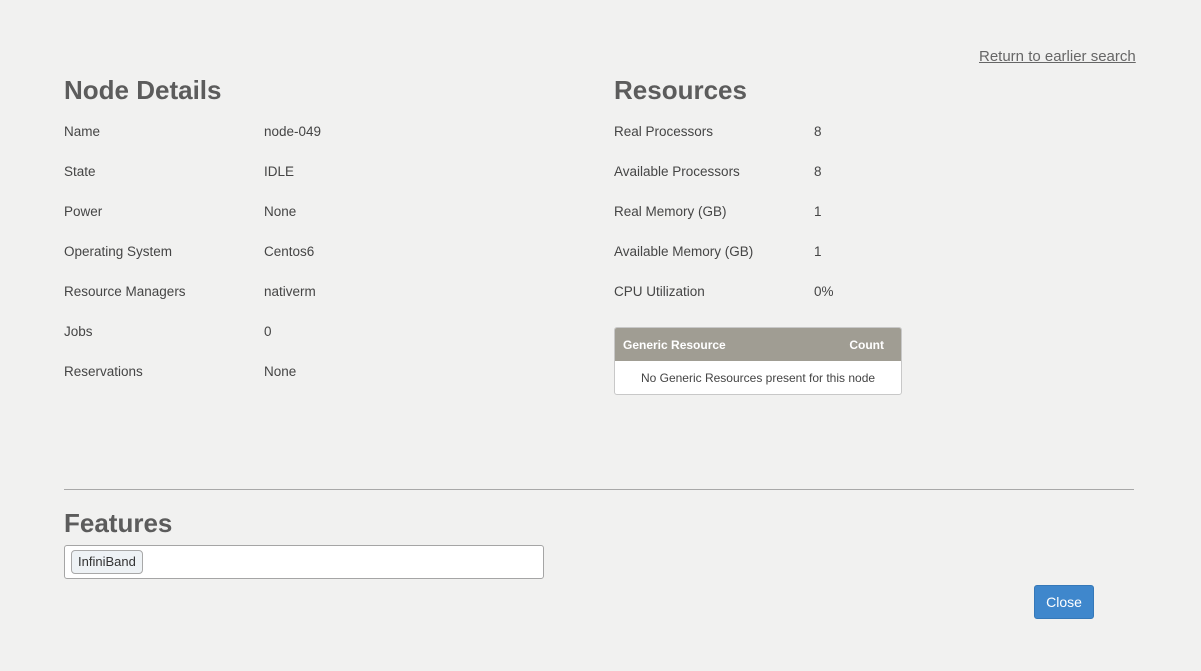 Image resolution: width=1201 pixels, height=671 pixels. What do you see at coordinates (82, 131) in the screenshot?
I see `row-label: Name` at bounding box center [82, 131].